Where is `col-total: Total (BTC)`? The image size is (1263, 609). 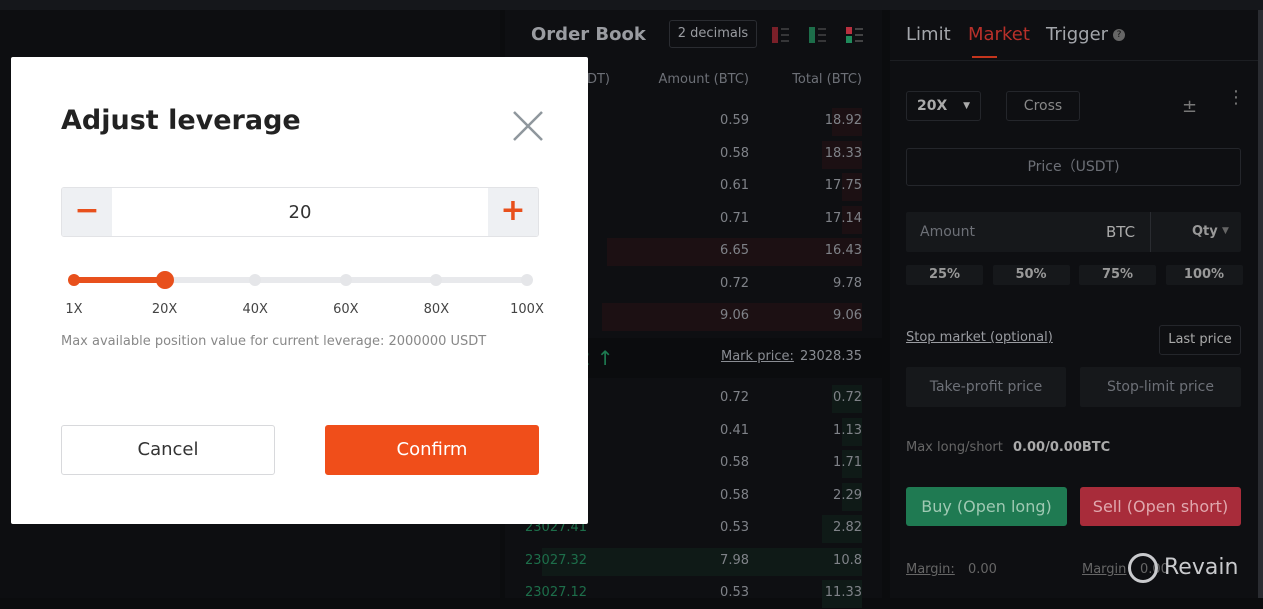 col-total: Total (BTC) is located at coordinates (827, 79).